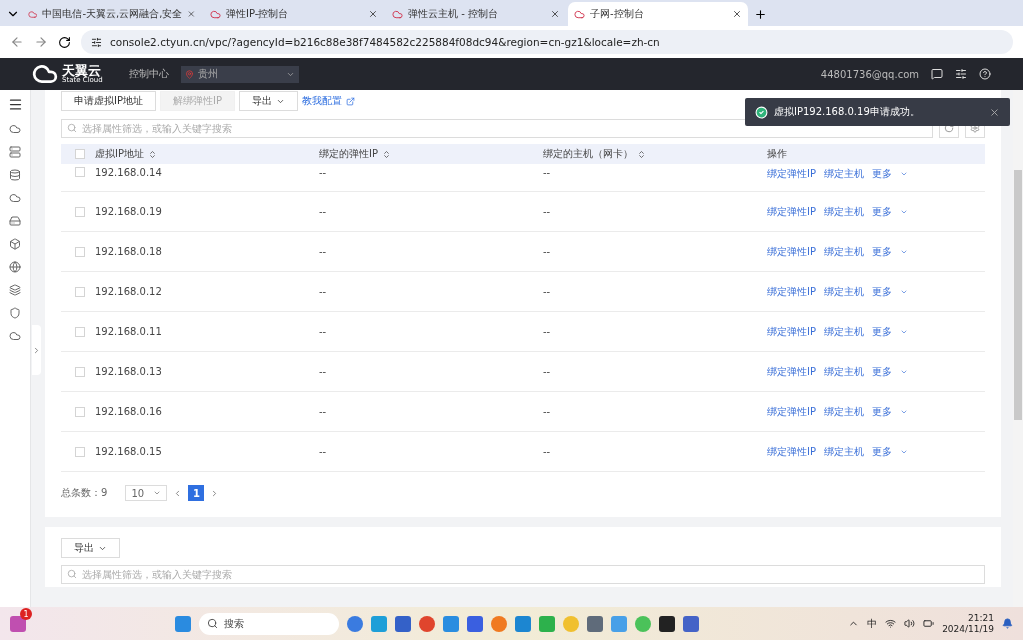 This screenshot has width=1023, height=640. What do you see at coordinates (658, 14) in the screenshot?
I see `browser-tab: 子网-控制台` at bounding box center [658, 14].